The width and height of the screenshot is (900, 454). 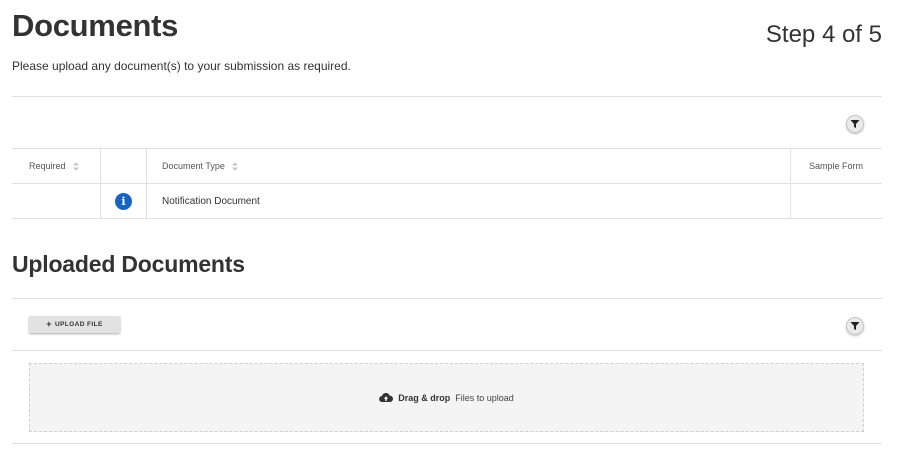 What do you see at coordinates (836, 166) in the screenshot?
I see `column-header-sample-form: Sample Form` at bounding box center [836, 166].